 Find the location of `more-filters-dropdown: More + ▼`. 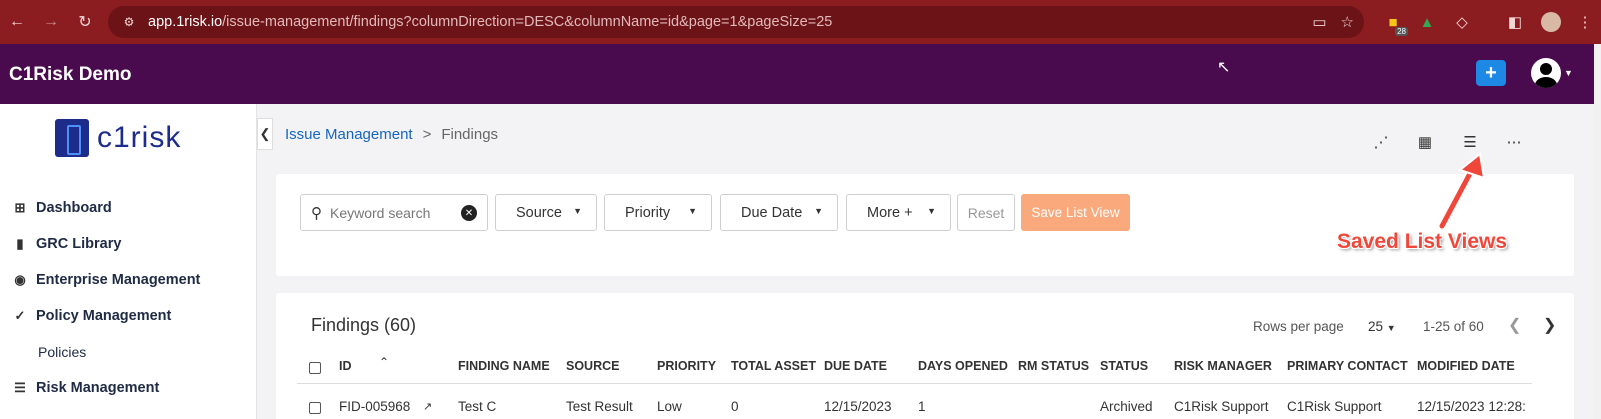

more-filters-dropdown: More + ▼ is located at coordinates (898, 212).